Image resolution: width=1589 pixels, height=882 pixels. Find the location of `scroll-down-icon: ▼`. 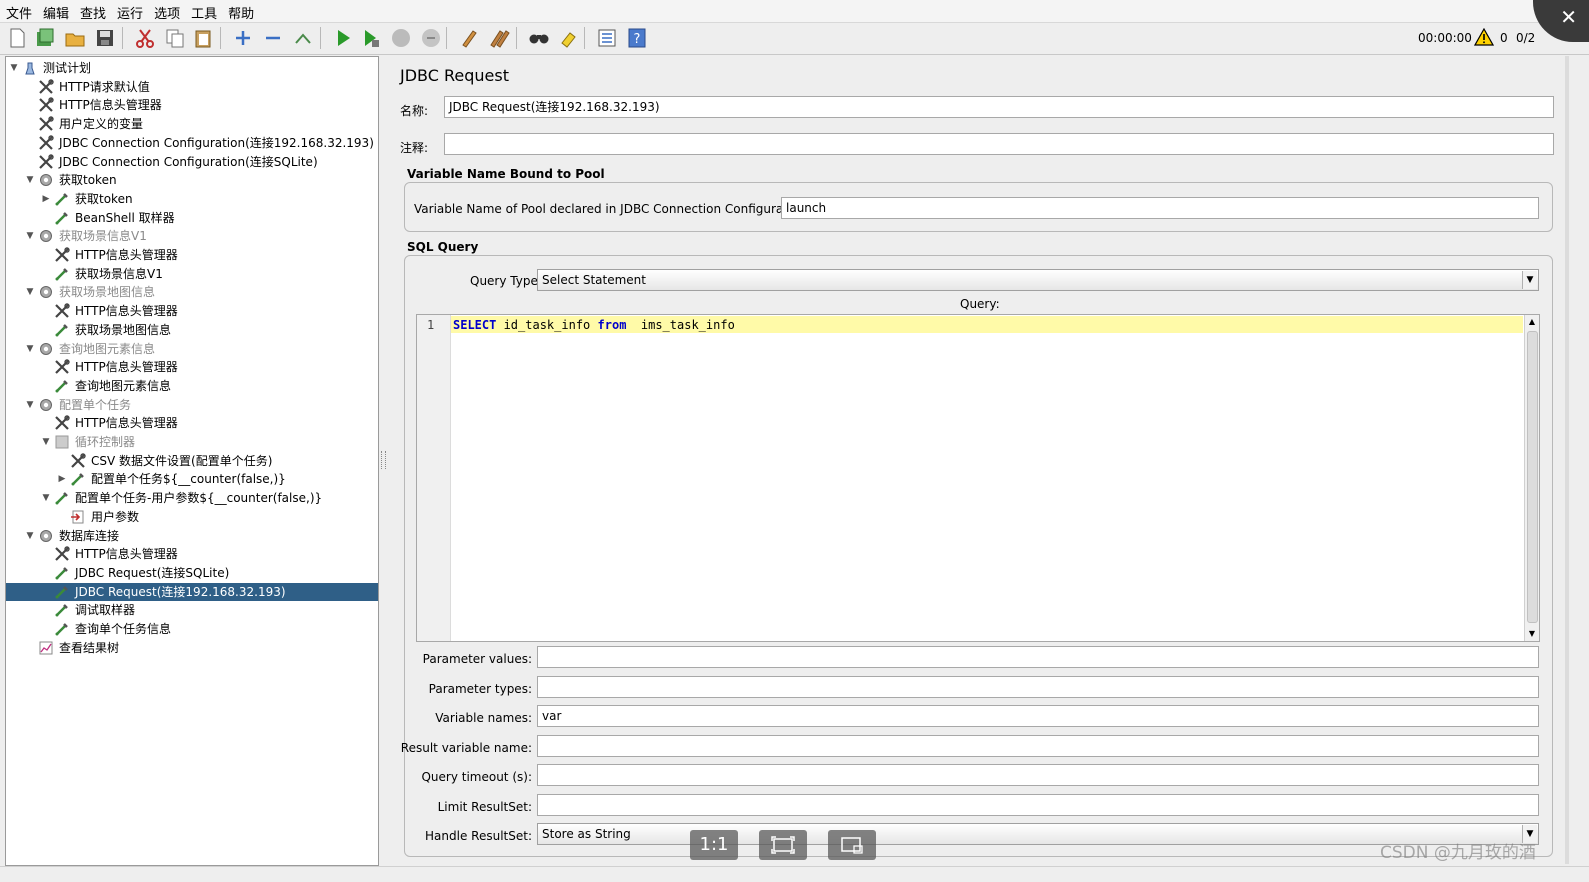

scroll-down-icon: ▼ is located at coordinates (1532, 634).